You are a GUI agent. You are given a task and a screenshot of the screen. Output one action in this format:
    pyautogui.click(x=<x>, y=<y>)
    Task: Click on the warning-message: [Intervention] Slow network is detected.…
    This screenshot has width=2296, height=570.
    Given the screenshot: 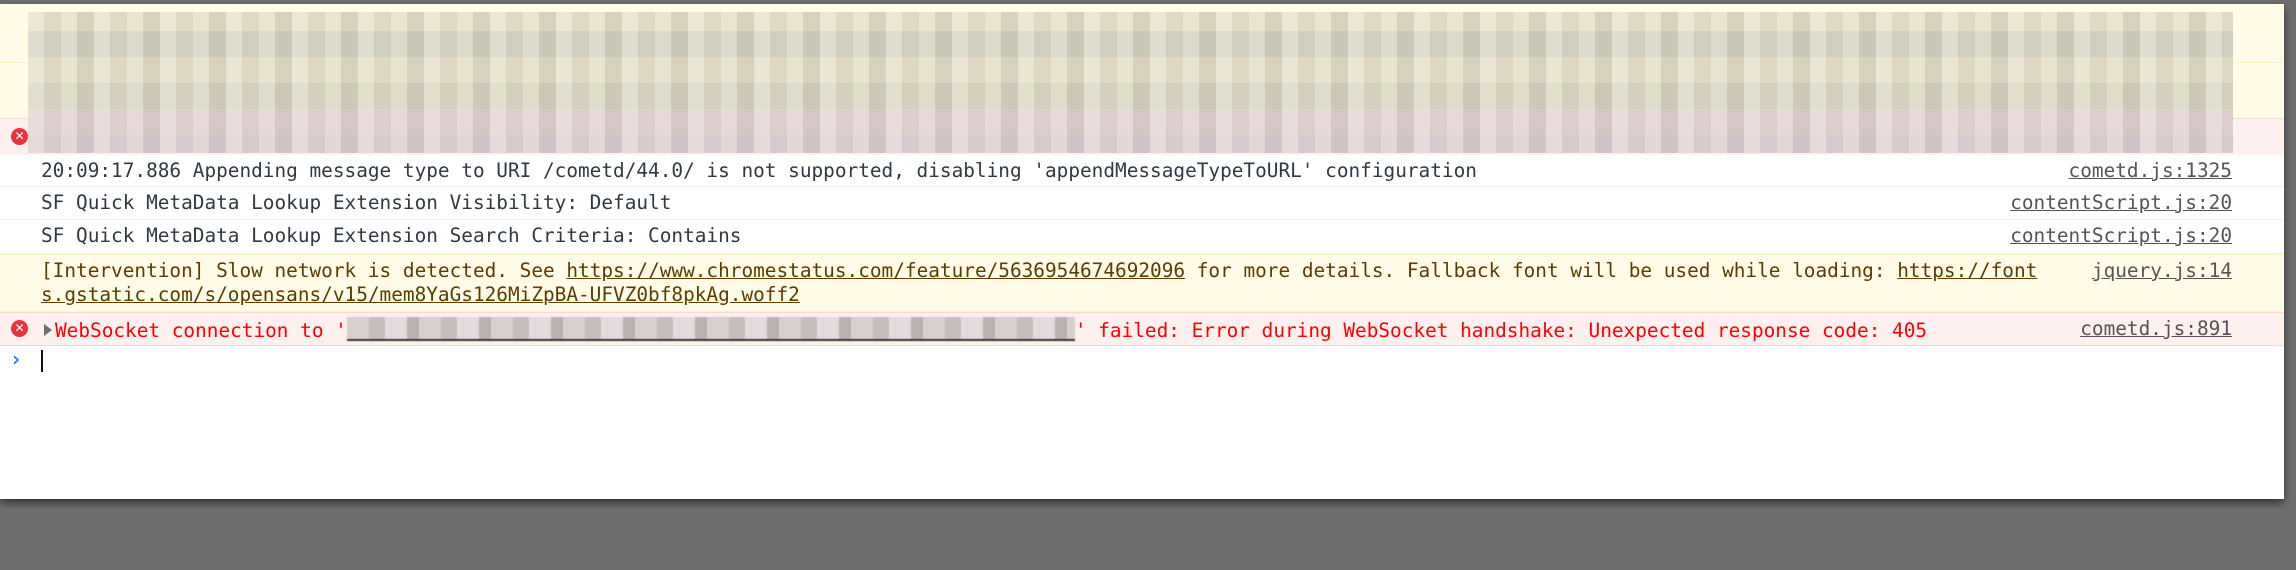 What is the action you would take?
    pyautogui.click(x=1039, y=282)
    